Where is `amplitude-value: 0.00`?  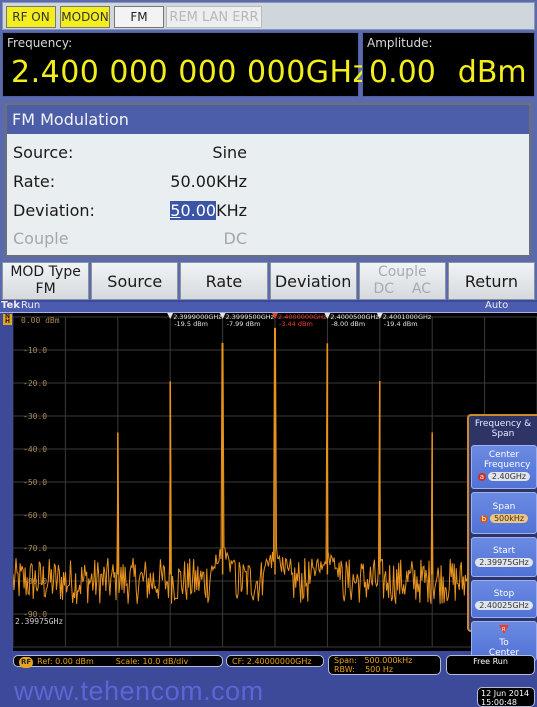 amplitude-value: 0.00 is located at coordinates (402, 72).